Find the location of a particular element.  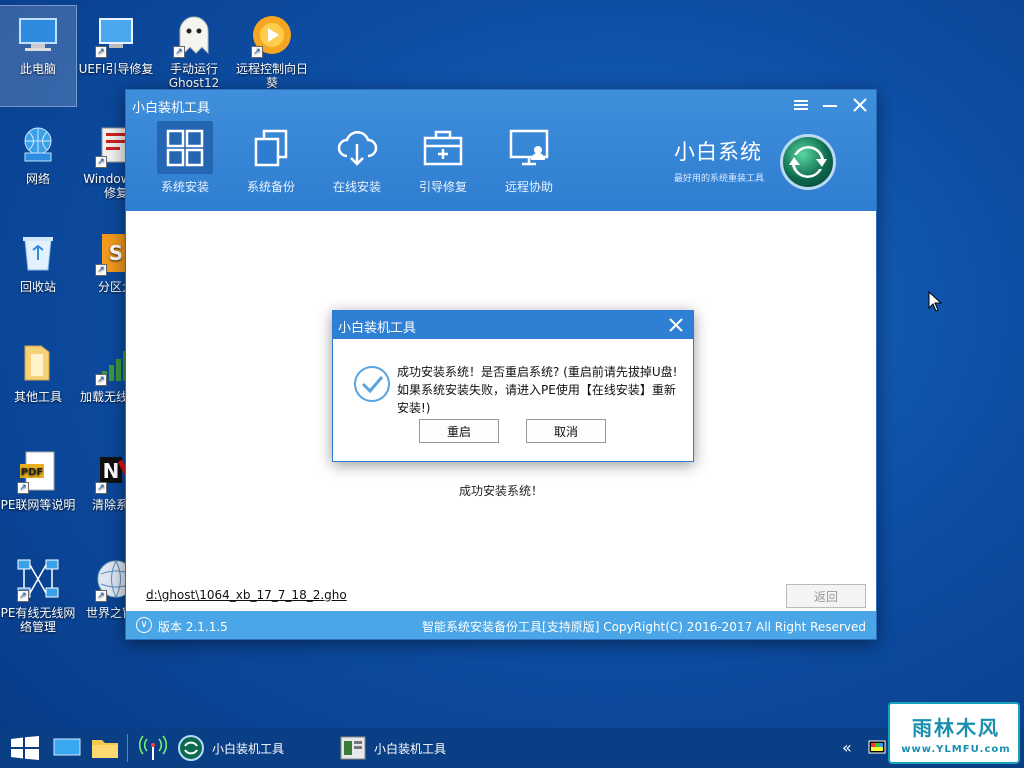

menu-button is located at coordinates (801, 105).